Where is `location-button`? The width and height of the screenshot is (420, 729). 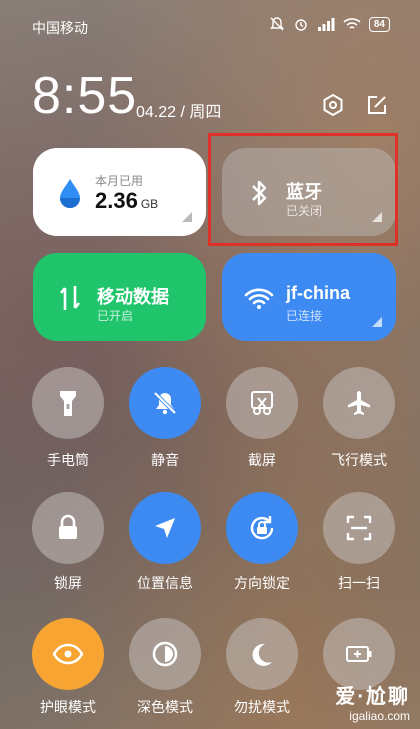 location-button is located at coordinates (165, 528).